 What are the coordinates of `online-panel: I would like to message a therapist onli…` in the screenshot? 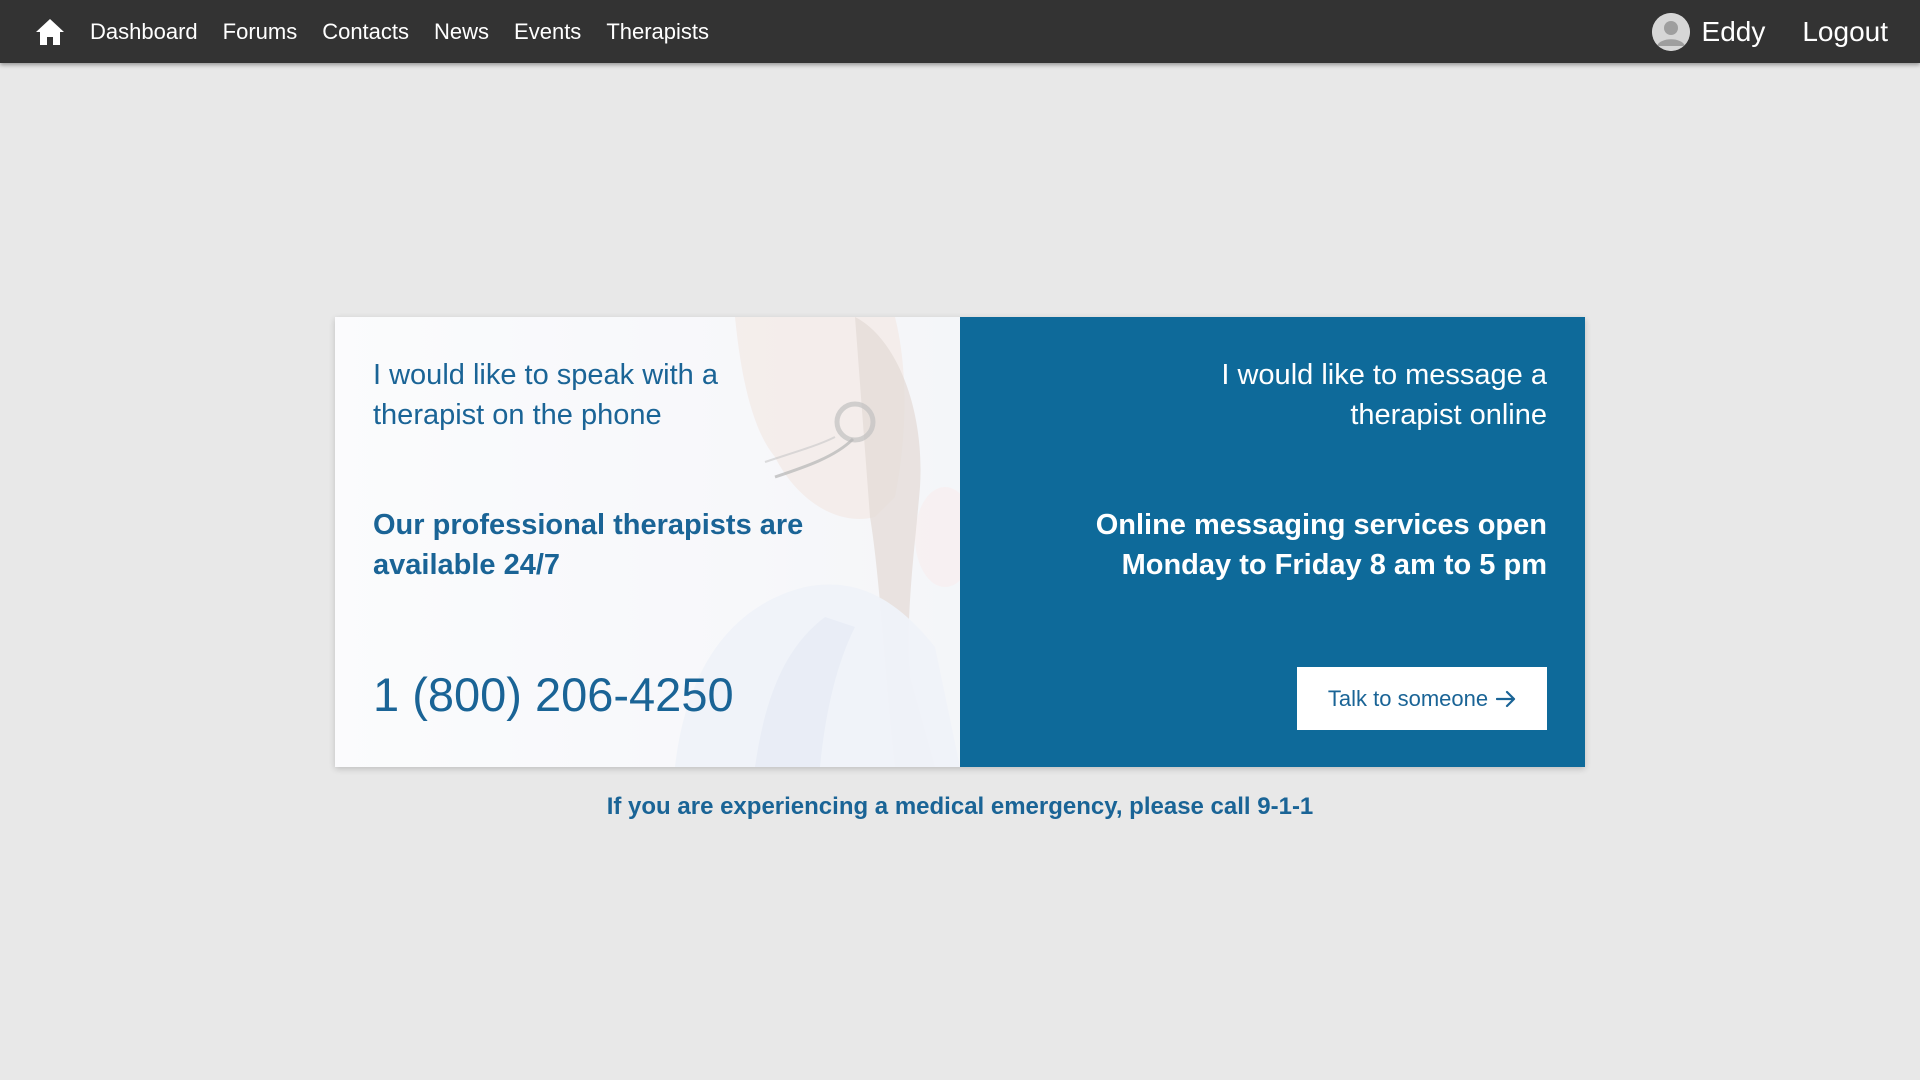 It's located at (1272, 542).